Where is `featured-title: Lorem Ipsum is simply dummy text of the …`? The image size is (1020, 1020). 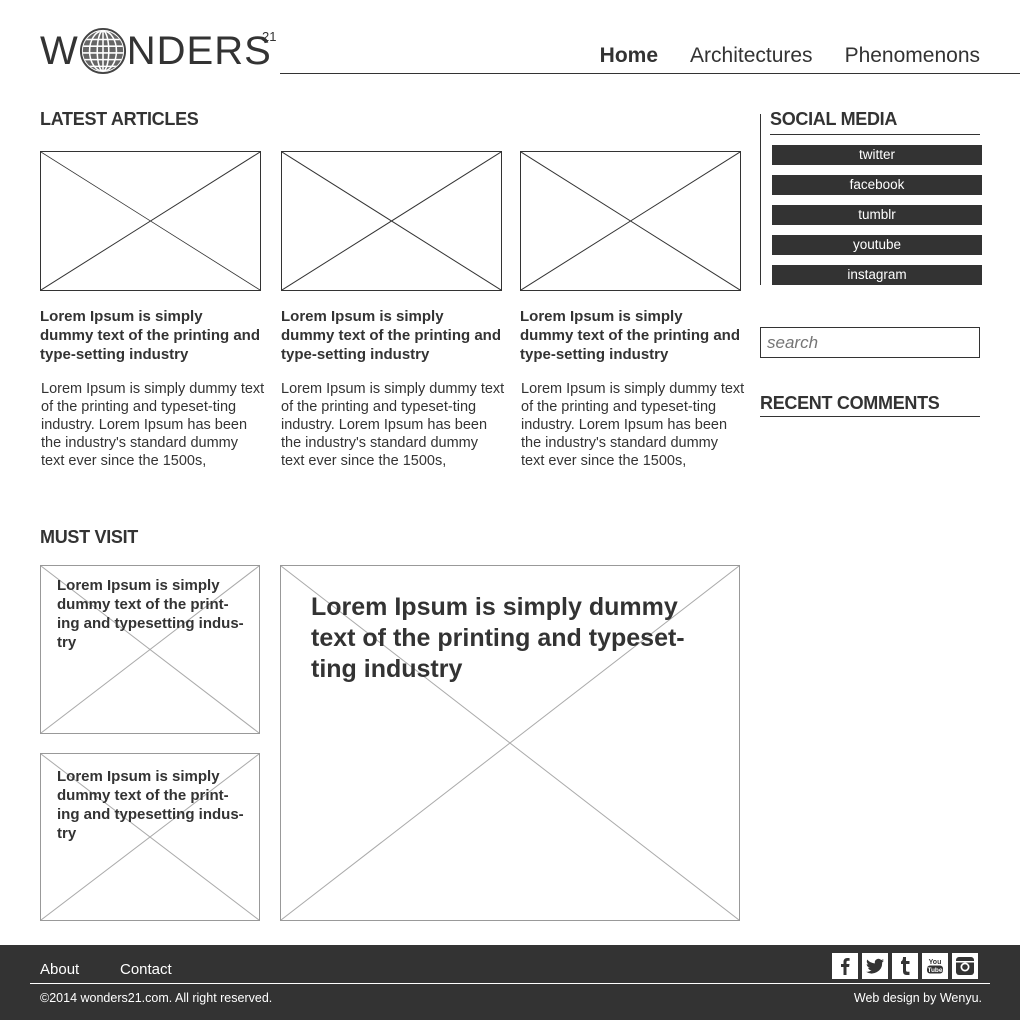 featured-title: Lorem Ipsum is simply dummy text of the … is located at coordinates (498, 638).